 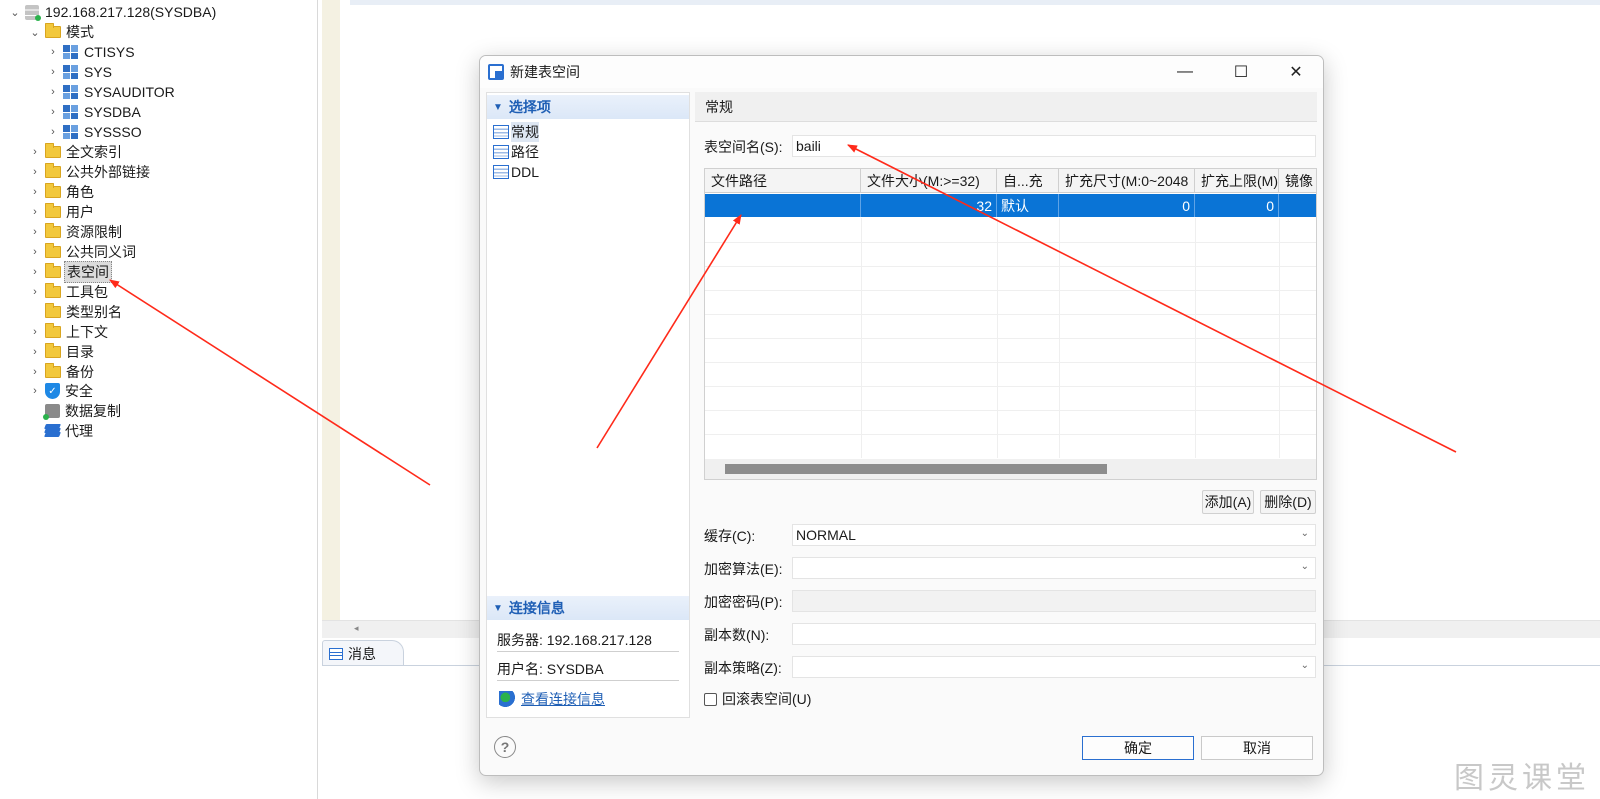 What do you see at coordinates (62, 352) in the screenshot?
I see `tree-node-directories: › 目录` at bounding box center [62, 352].